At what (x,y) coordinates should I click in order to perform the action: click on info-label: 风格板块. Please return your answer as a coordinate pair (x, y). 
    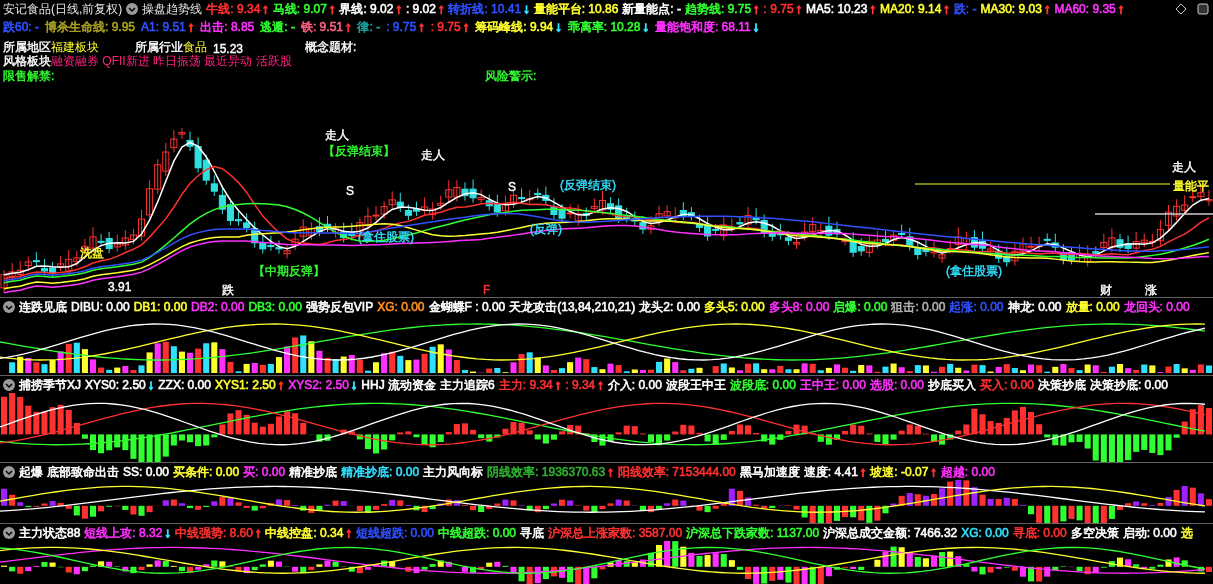
    Looking at the image, I should click on (27, 61).